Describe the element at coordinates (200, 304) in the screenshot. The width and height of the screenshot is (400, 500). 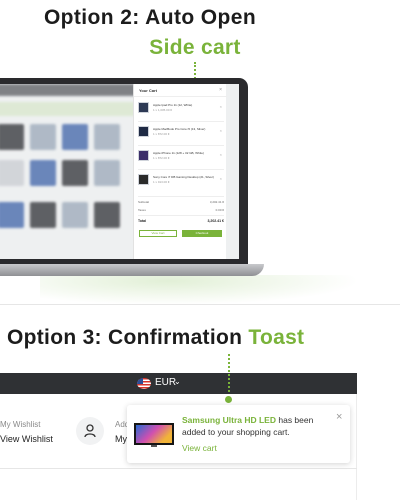
I see `section-divider` at that location.